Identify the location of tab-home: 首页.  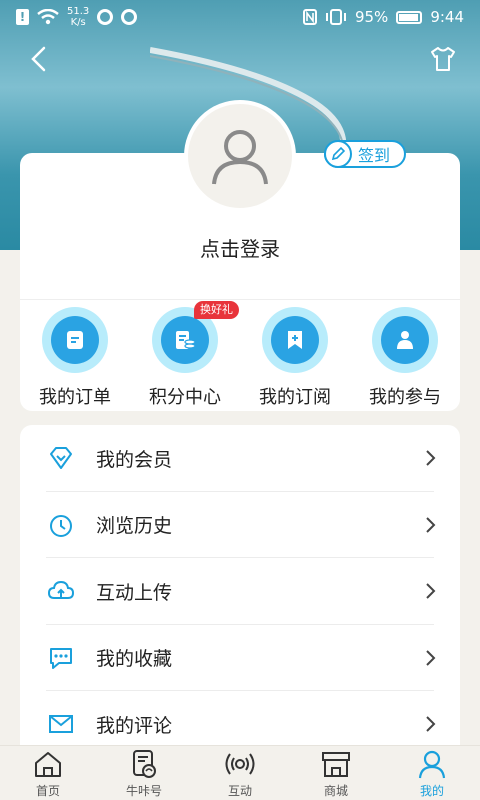
(48, 773).